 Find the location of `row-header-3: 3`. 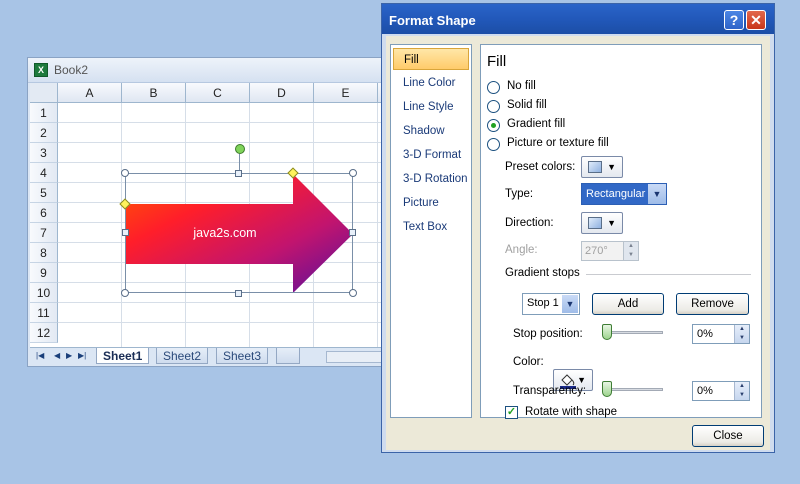

row-header-3: 3 is located at coordinates (44, 153).